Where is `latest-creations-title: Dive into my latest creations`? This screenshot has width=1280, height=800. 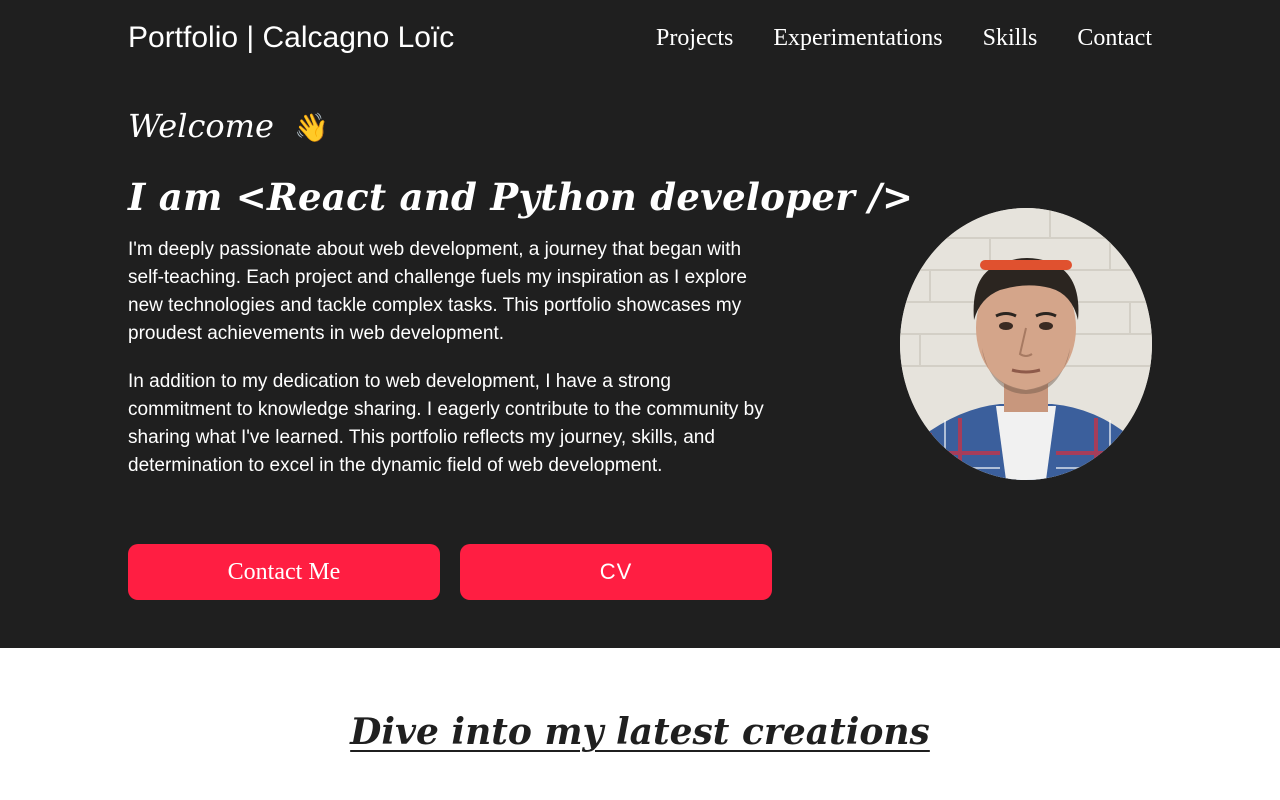 latest-creations-title: Dive into my latest creations is located at coordinates (640, 732).